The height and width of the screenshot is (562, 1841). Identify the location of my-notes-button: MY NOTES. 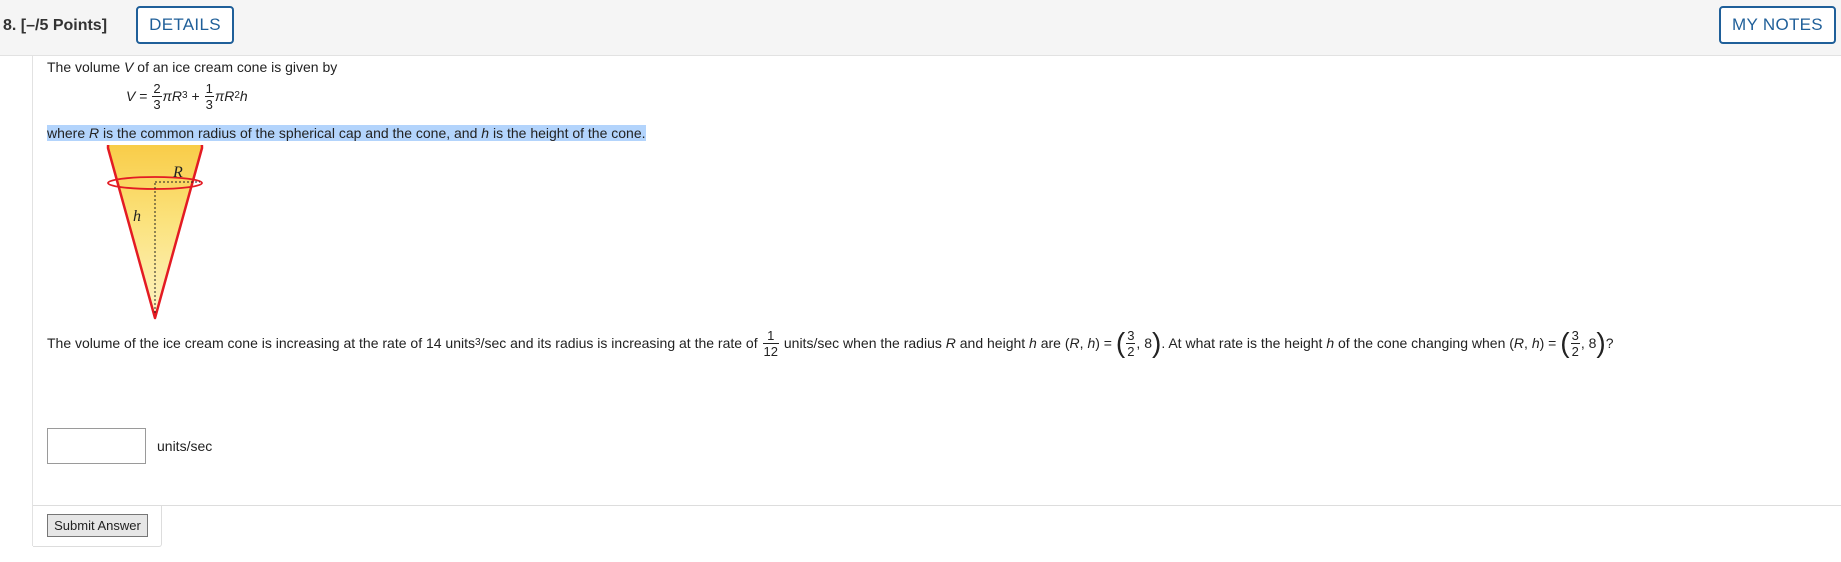
(1777, 25).